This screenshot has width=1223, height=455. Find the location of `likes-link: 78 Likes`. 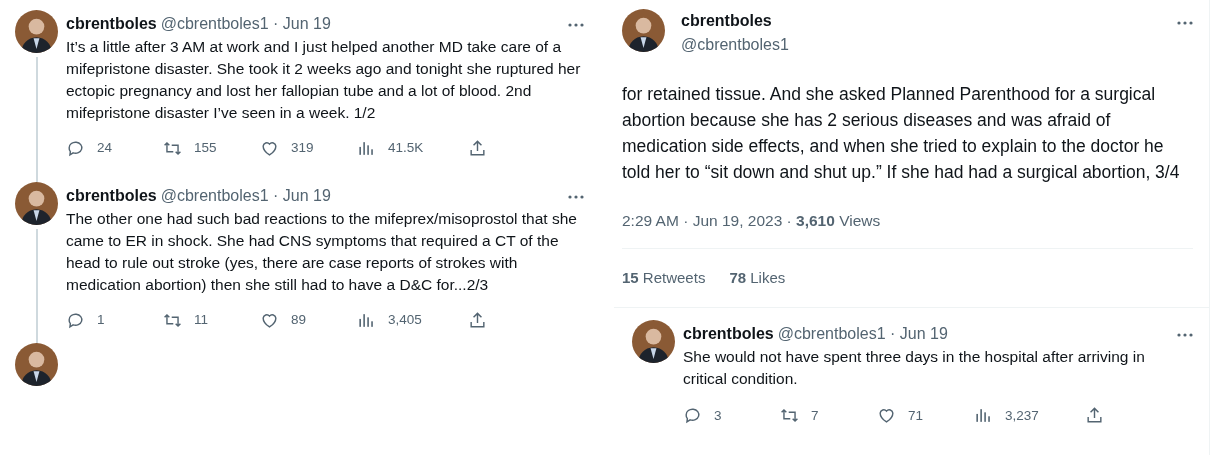

likes-link: 78 Likes is located at coordinates (757, 278).